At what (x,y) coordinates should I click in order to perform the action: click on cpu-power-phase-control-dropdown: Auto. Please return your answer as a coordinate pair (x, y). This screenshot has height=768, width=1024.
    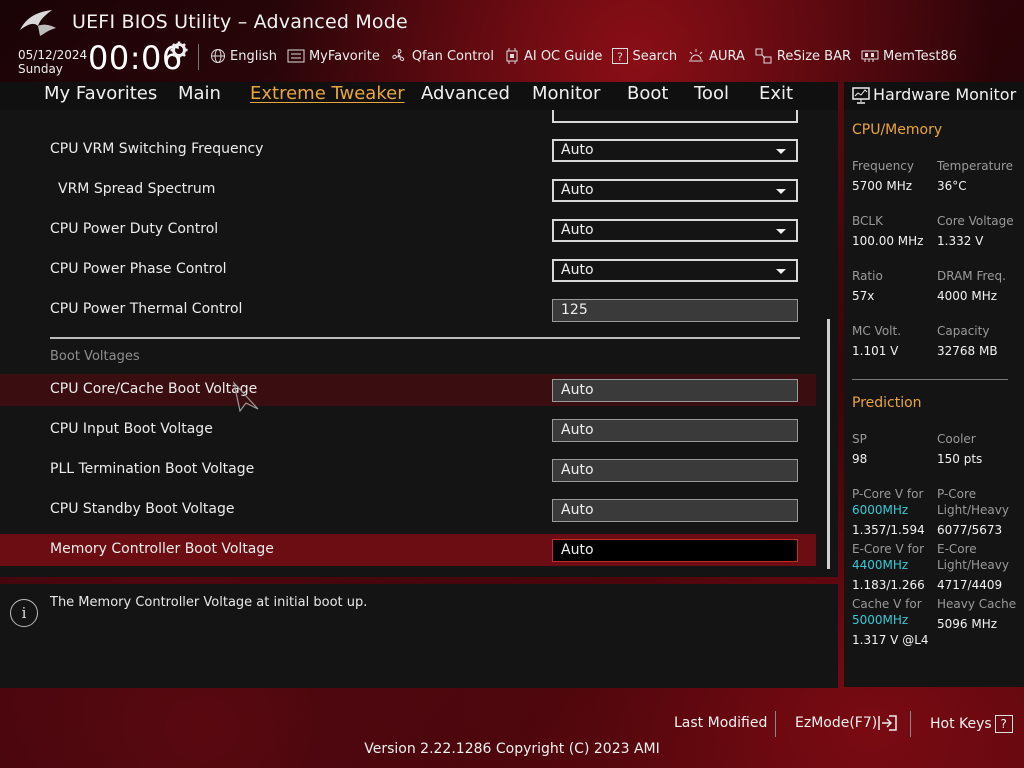
    Looking at the image, I should click on (675, 270).